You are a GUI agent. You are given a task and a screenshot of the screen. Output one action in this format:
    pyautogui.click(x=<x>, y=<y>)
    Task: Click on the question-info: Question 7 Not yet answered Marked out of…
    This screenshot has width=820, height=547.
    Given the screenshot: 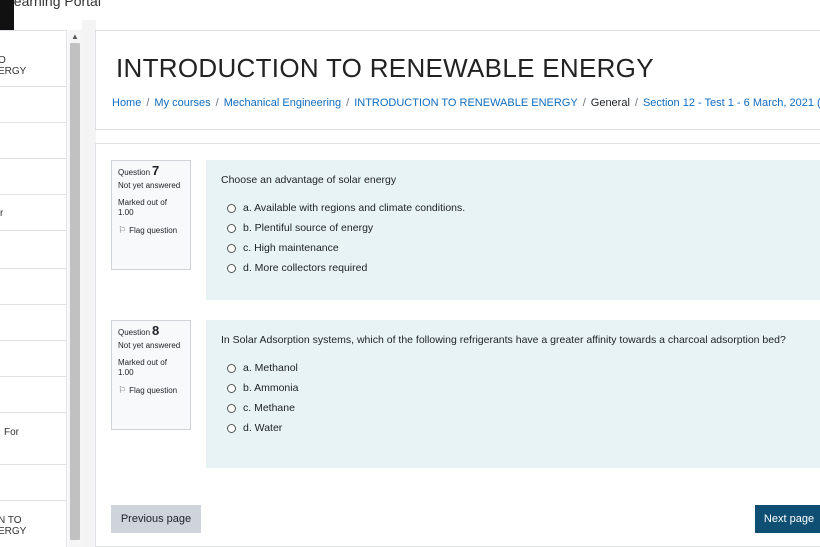 What is the action you would take?
    pyautogui.click(x=151, y=215)
    